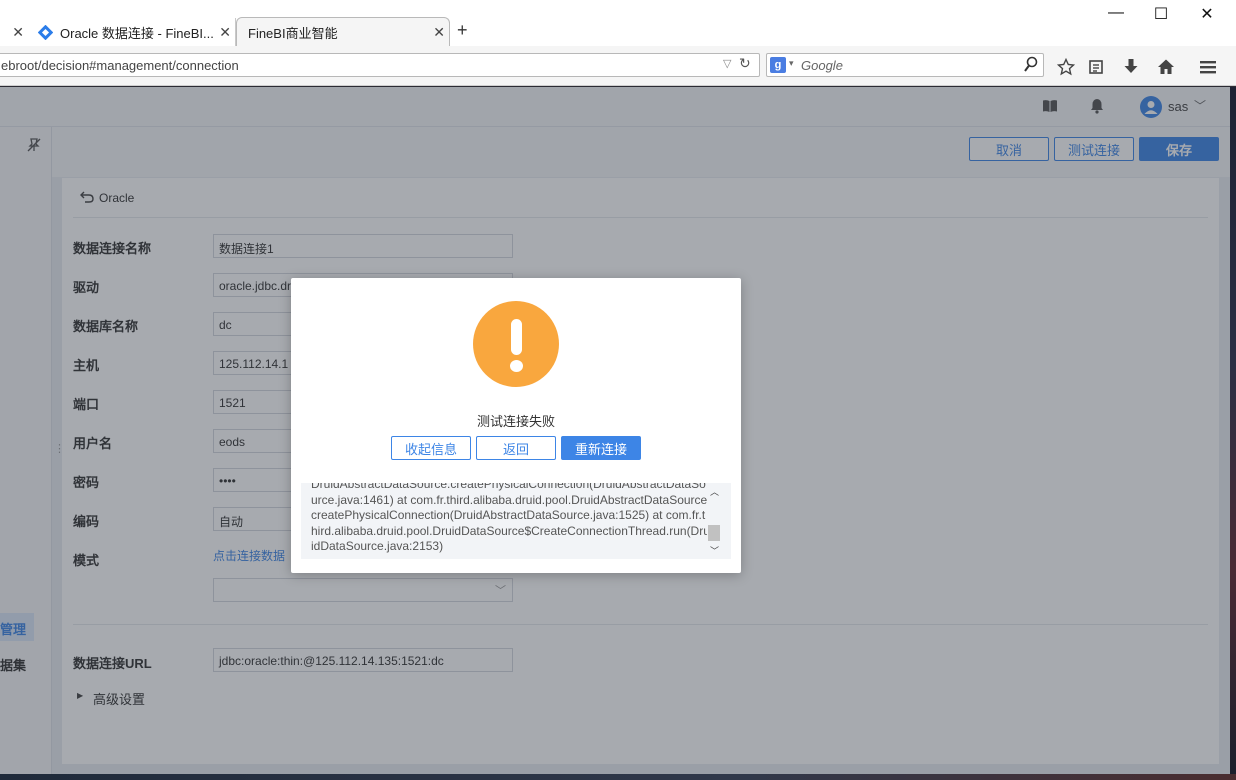  What do you see at coordinates (1166, 67) in the screenshot?
I see `home-icon` at bounding box center [1166, 67].